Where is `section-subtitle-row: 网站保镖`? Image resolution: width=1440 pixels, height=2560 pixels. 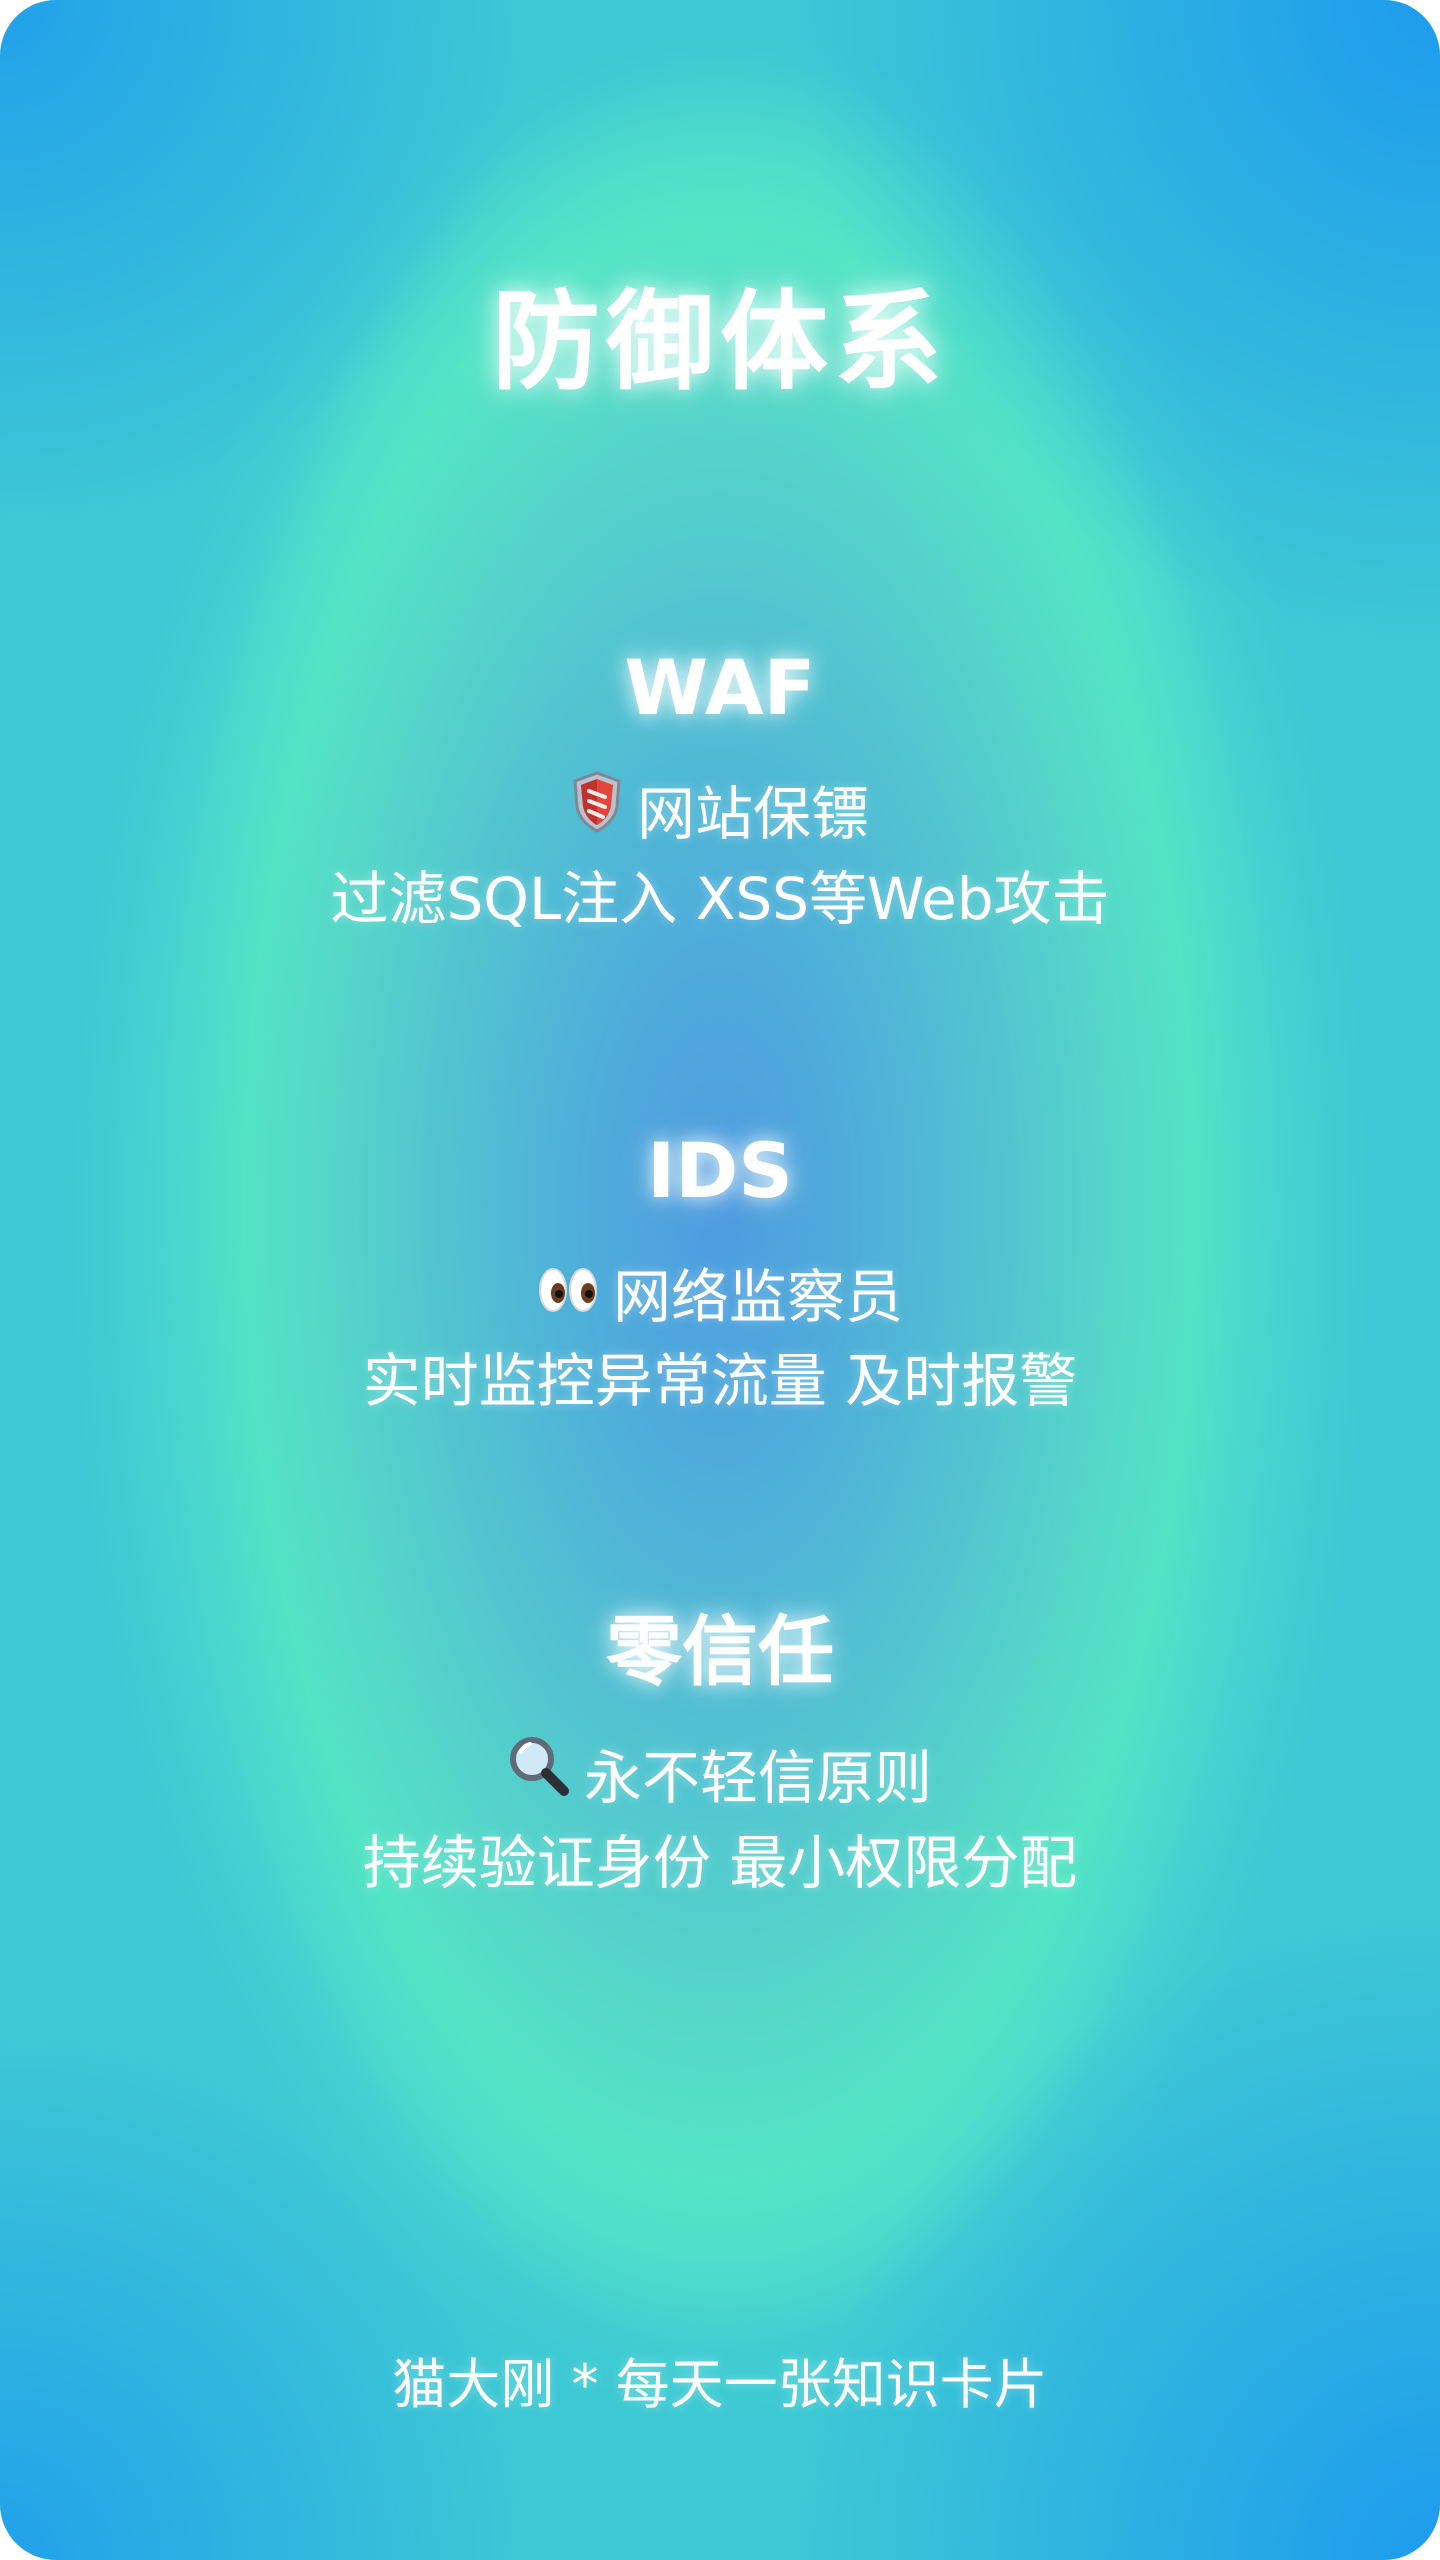 section-subtitle-row: 网站保镖 is located at coordinates (720, 815).